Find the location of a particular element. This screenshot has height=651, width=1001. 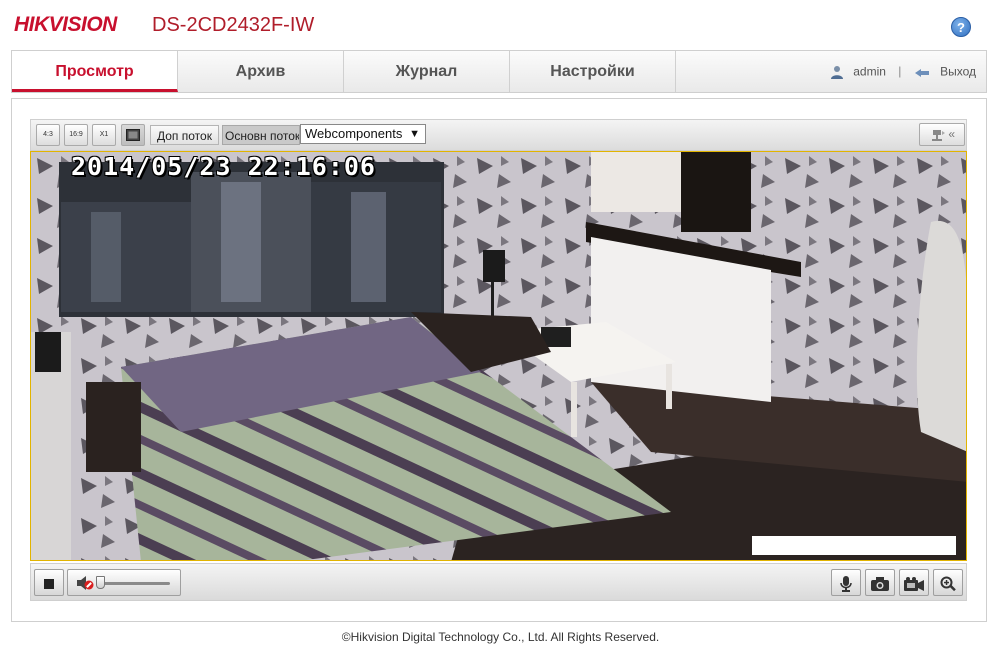

volume-slider-track is located at coordinates (135, 583).